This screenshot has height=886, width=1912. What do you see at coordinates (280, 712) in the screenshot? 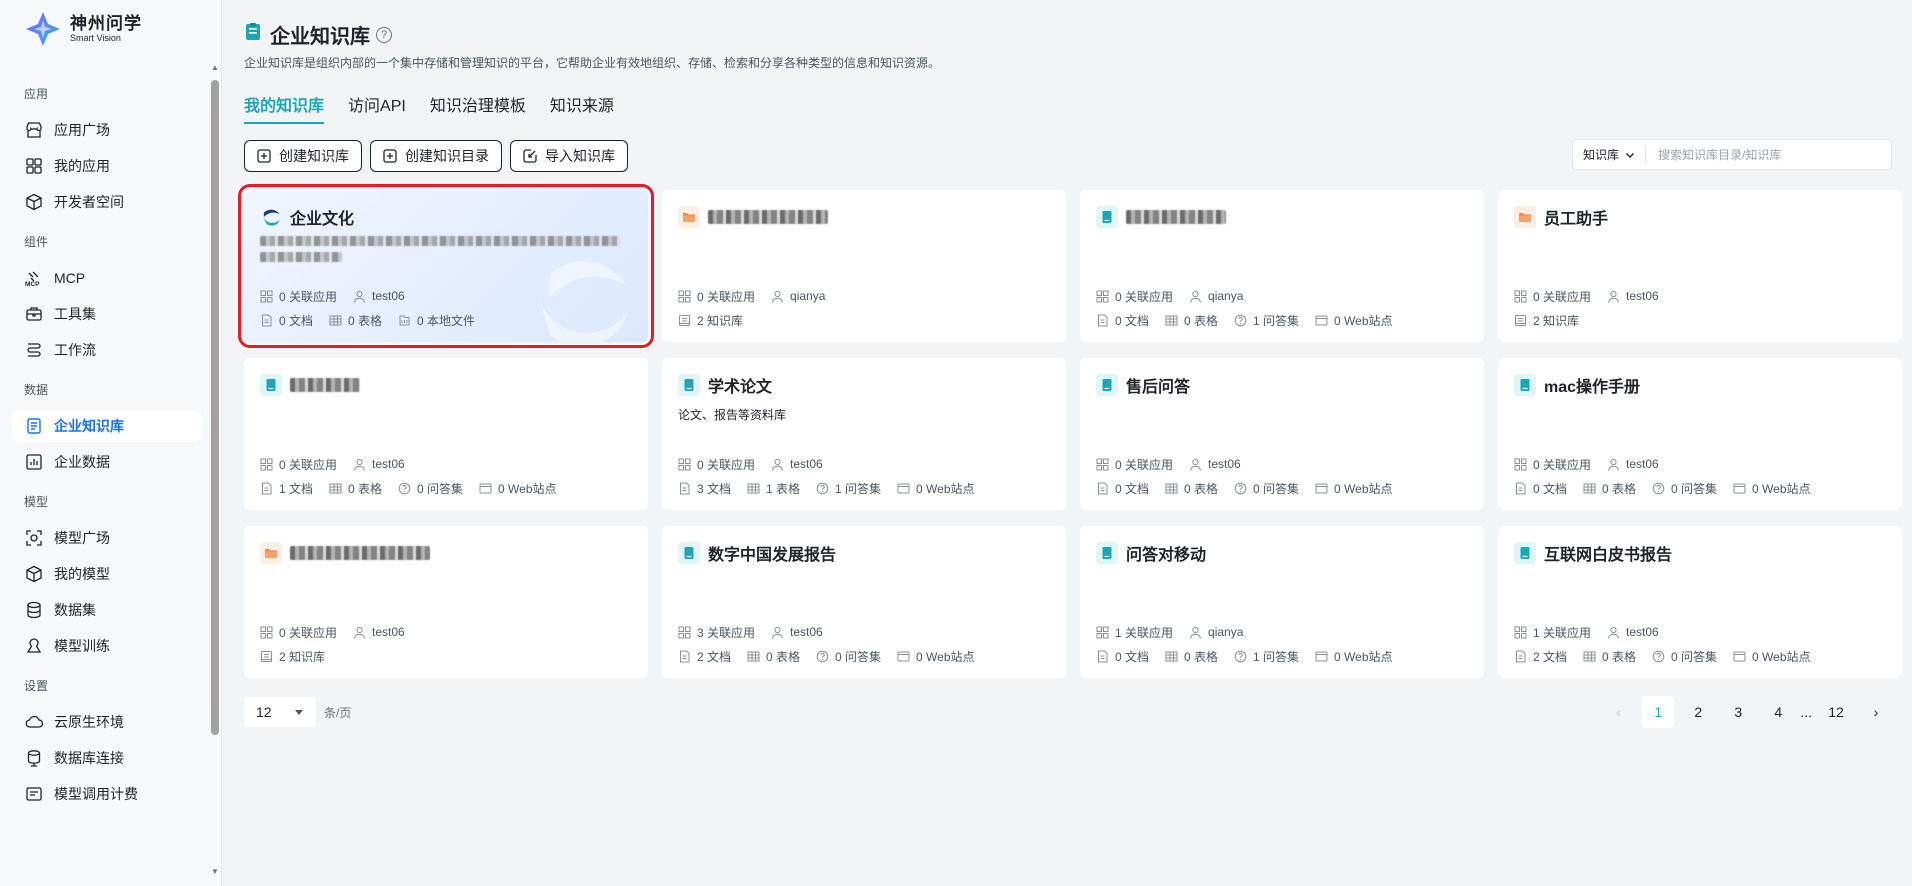
I see `page-size-select: 12` at bounding box center [280, 712].